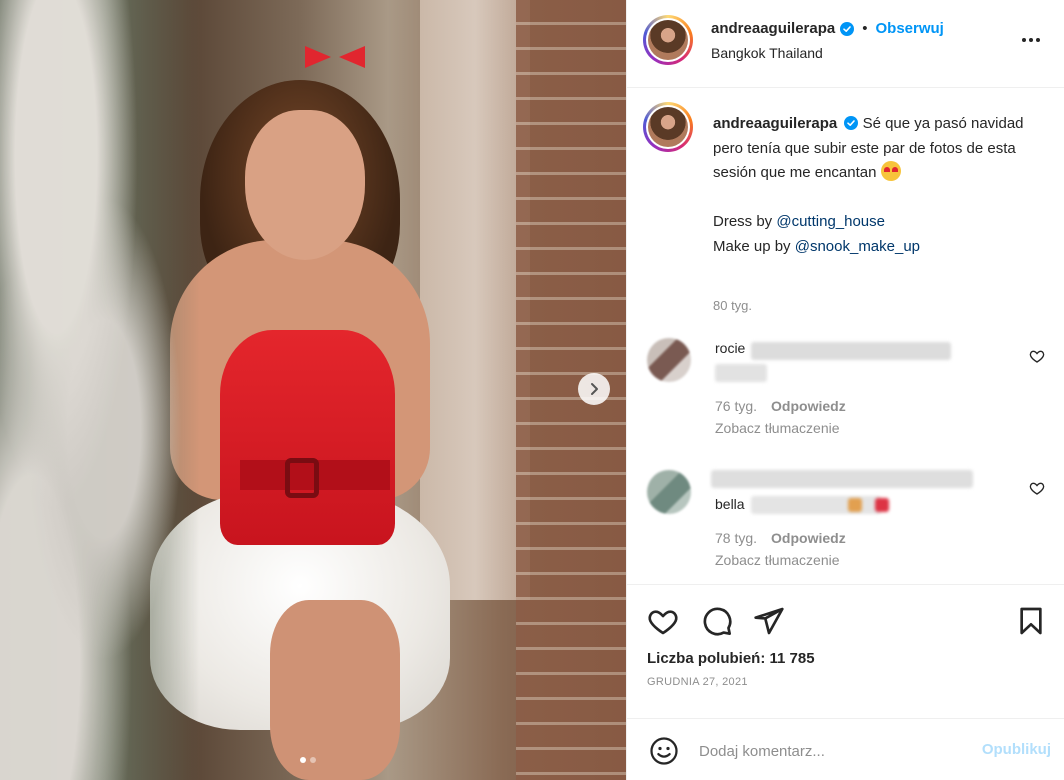 This screenshot has height=780, width=1064. Describe the element at coordinates (769, 621) in the screenshot. I see `share-paper-plane-icon` at that location.